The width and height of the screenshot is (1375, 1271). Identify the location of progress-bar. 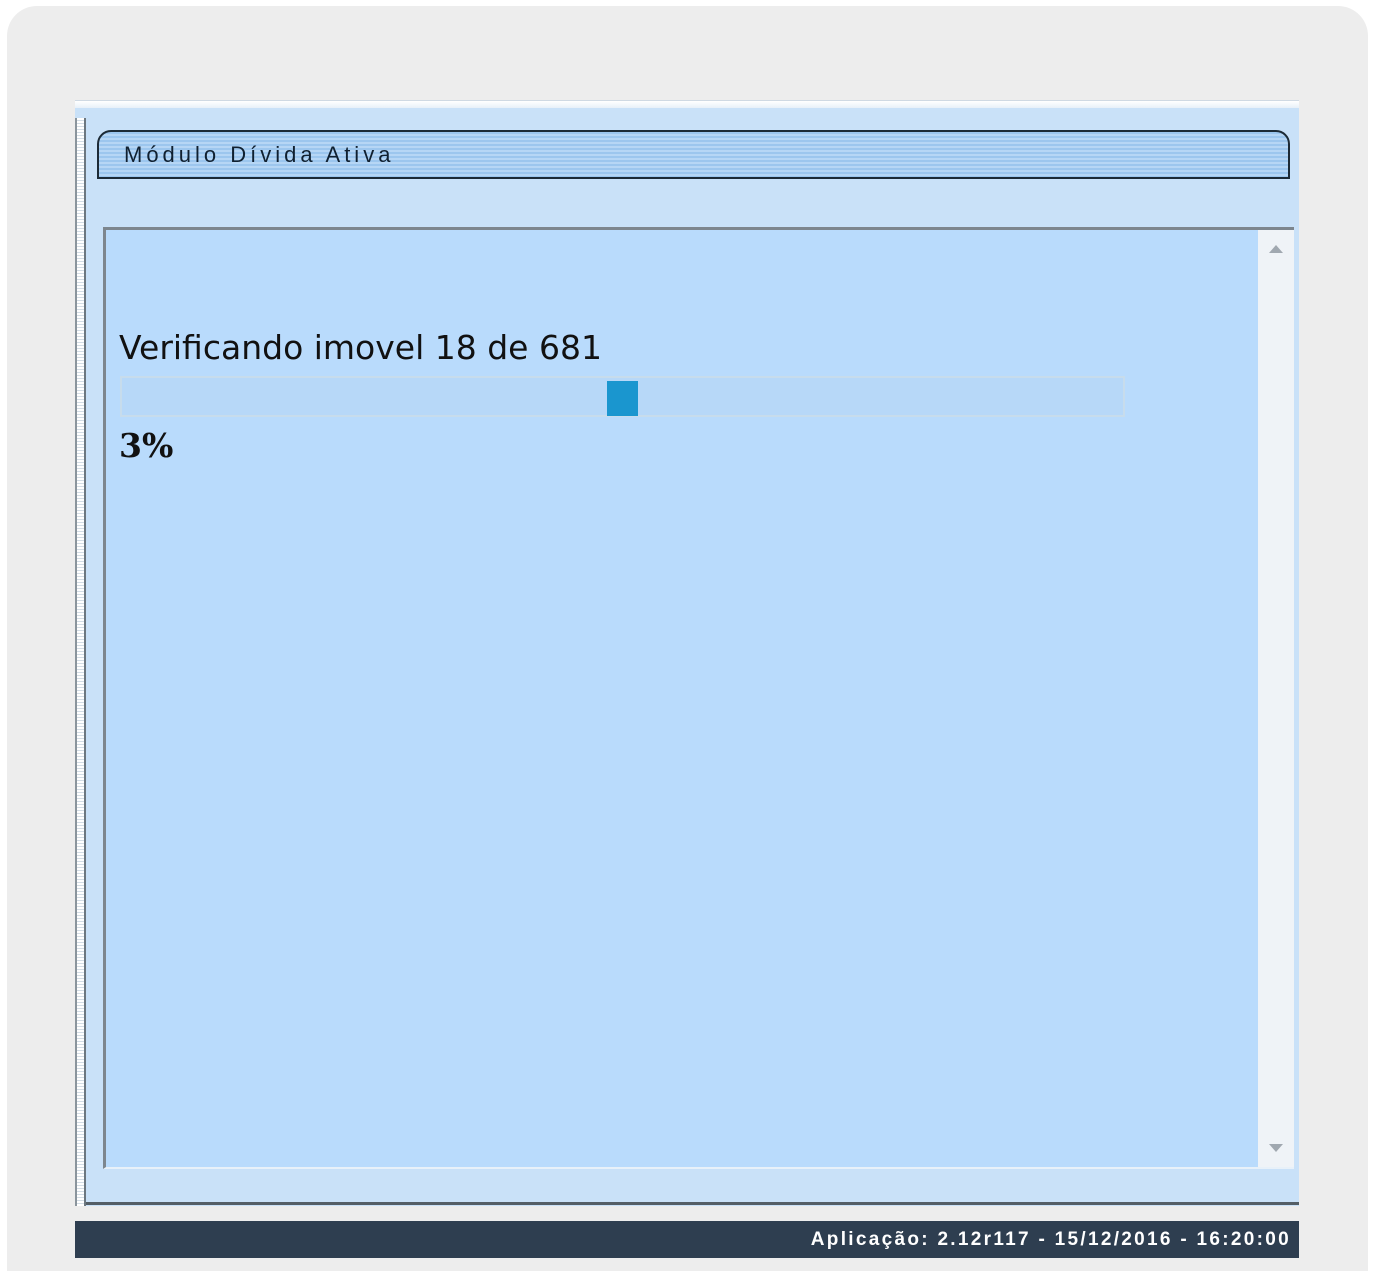
(622, 396).